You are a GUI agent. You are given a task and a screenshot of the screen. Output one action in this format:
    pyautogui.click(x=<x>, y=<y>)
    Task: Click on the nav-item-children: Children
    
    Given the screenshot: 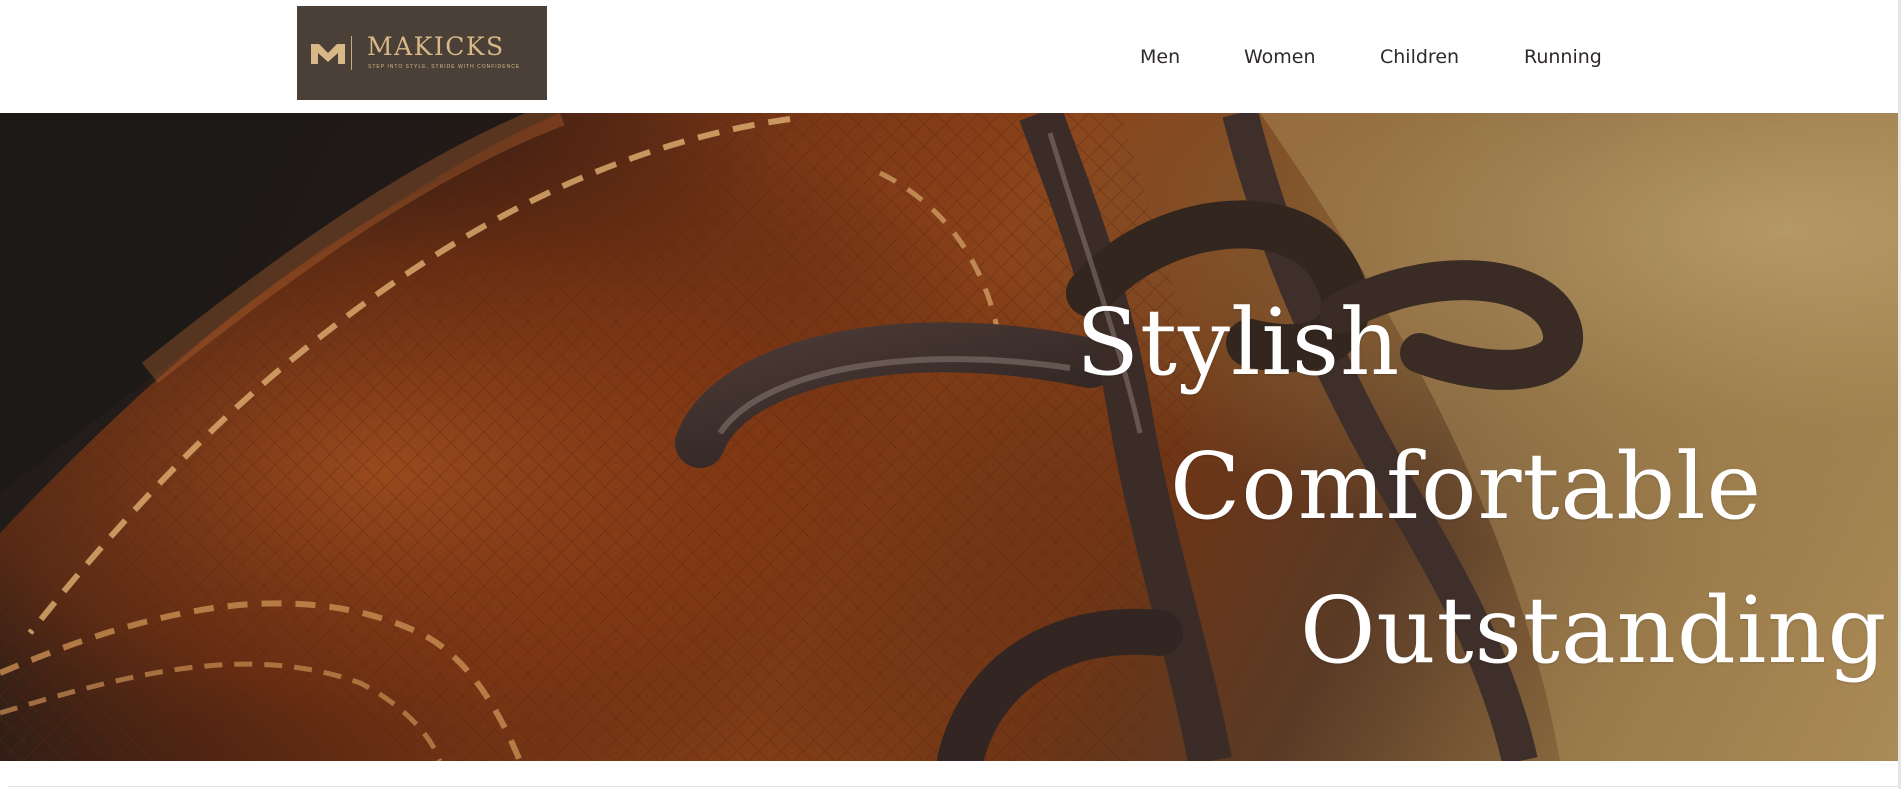 What is the action you would take?
    pyautogui.click(x=1419, y=57)
    